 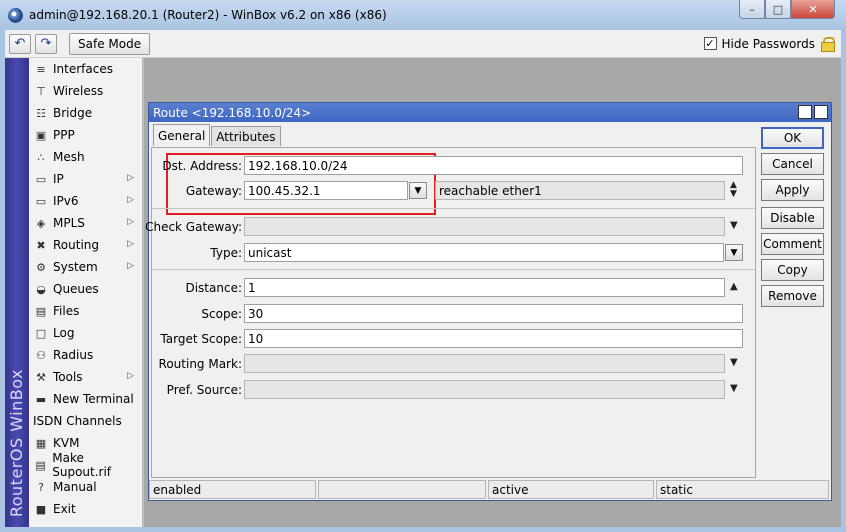 What do you see at coordinates (41, 311) in the screenshot?
I see `files-icon: ▤` at bounding box center [41, 311].